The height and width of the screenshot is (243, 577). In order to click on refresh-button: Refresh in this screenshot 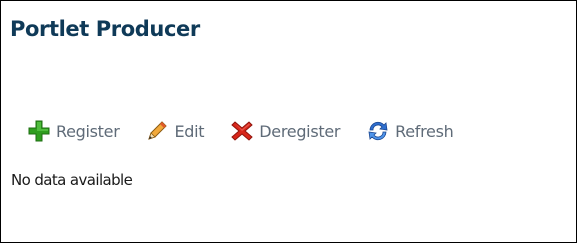, I will do `click(410, 131)`.